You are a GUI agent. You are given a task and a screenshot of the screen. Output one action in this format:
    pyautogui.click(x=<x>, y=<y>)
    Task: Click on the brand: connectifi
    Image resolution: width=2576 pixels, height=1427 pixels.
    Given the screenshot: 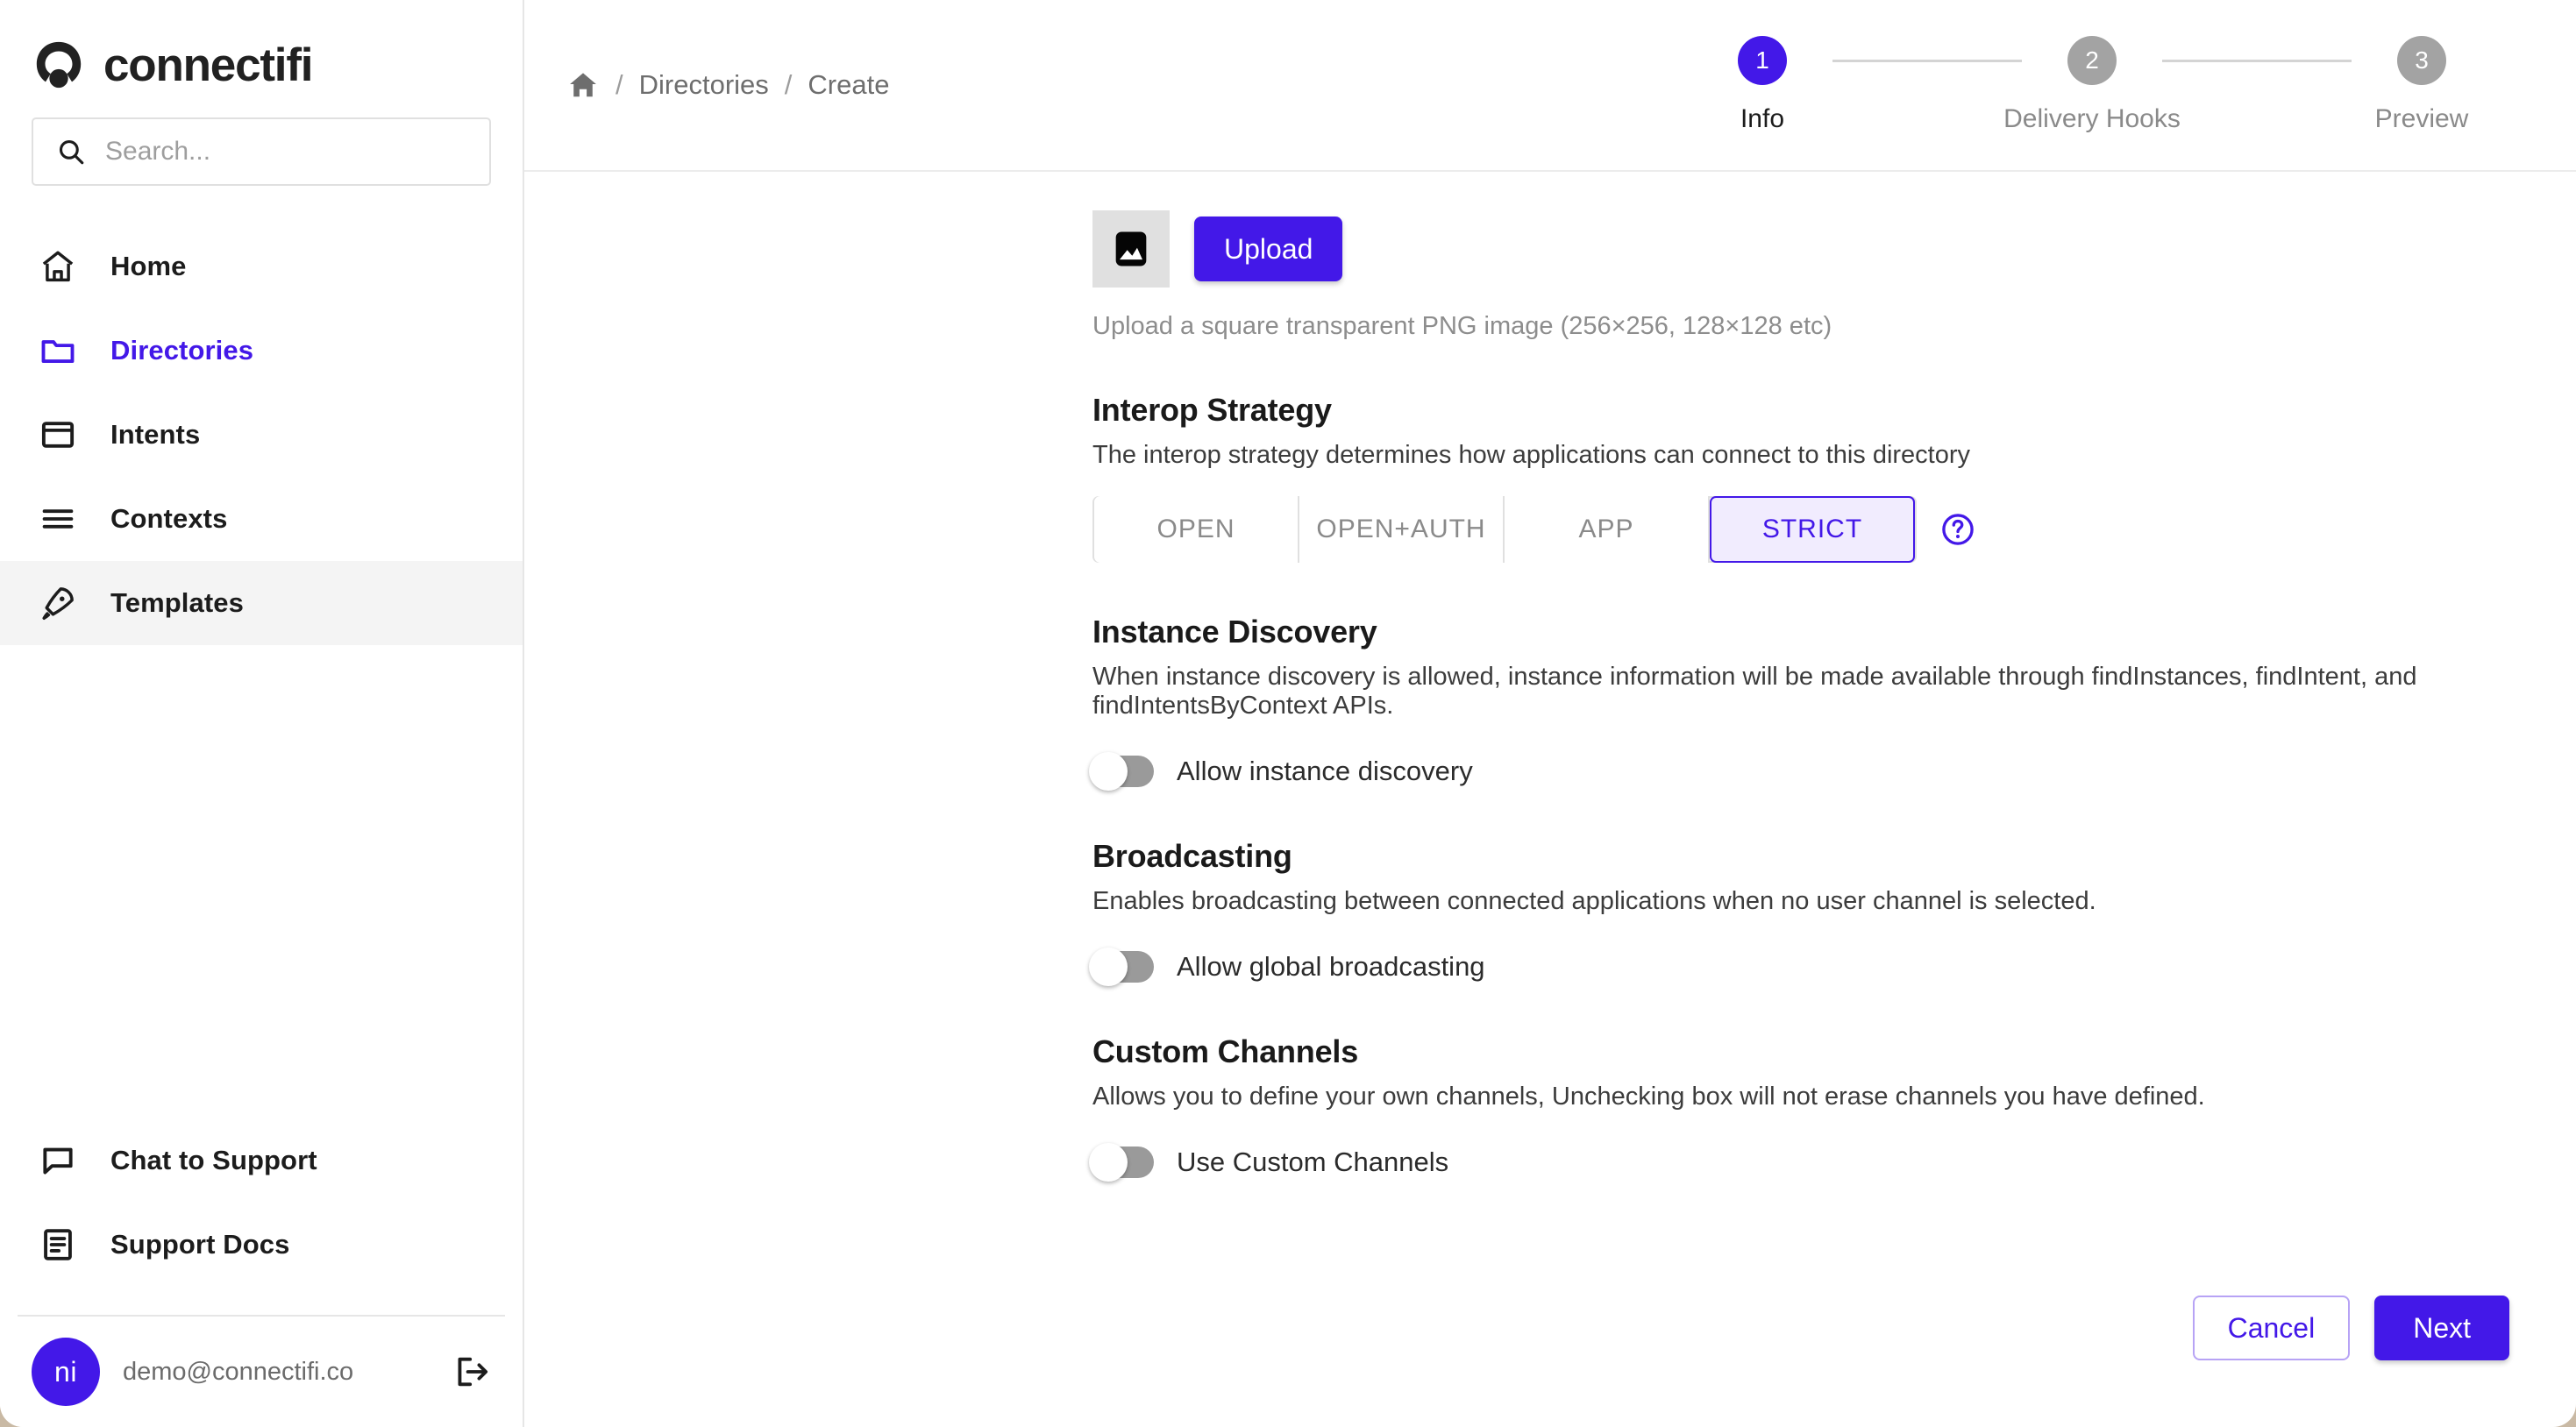 What is the action you would take?
    pyautogui.click(x=261, y=51)
    